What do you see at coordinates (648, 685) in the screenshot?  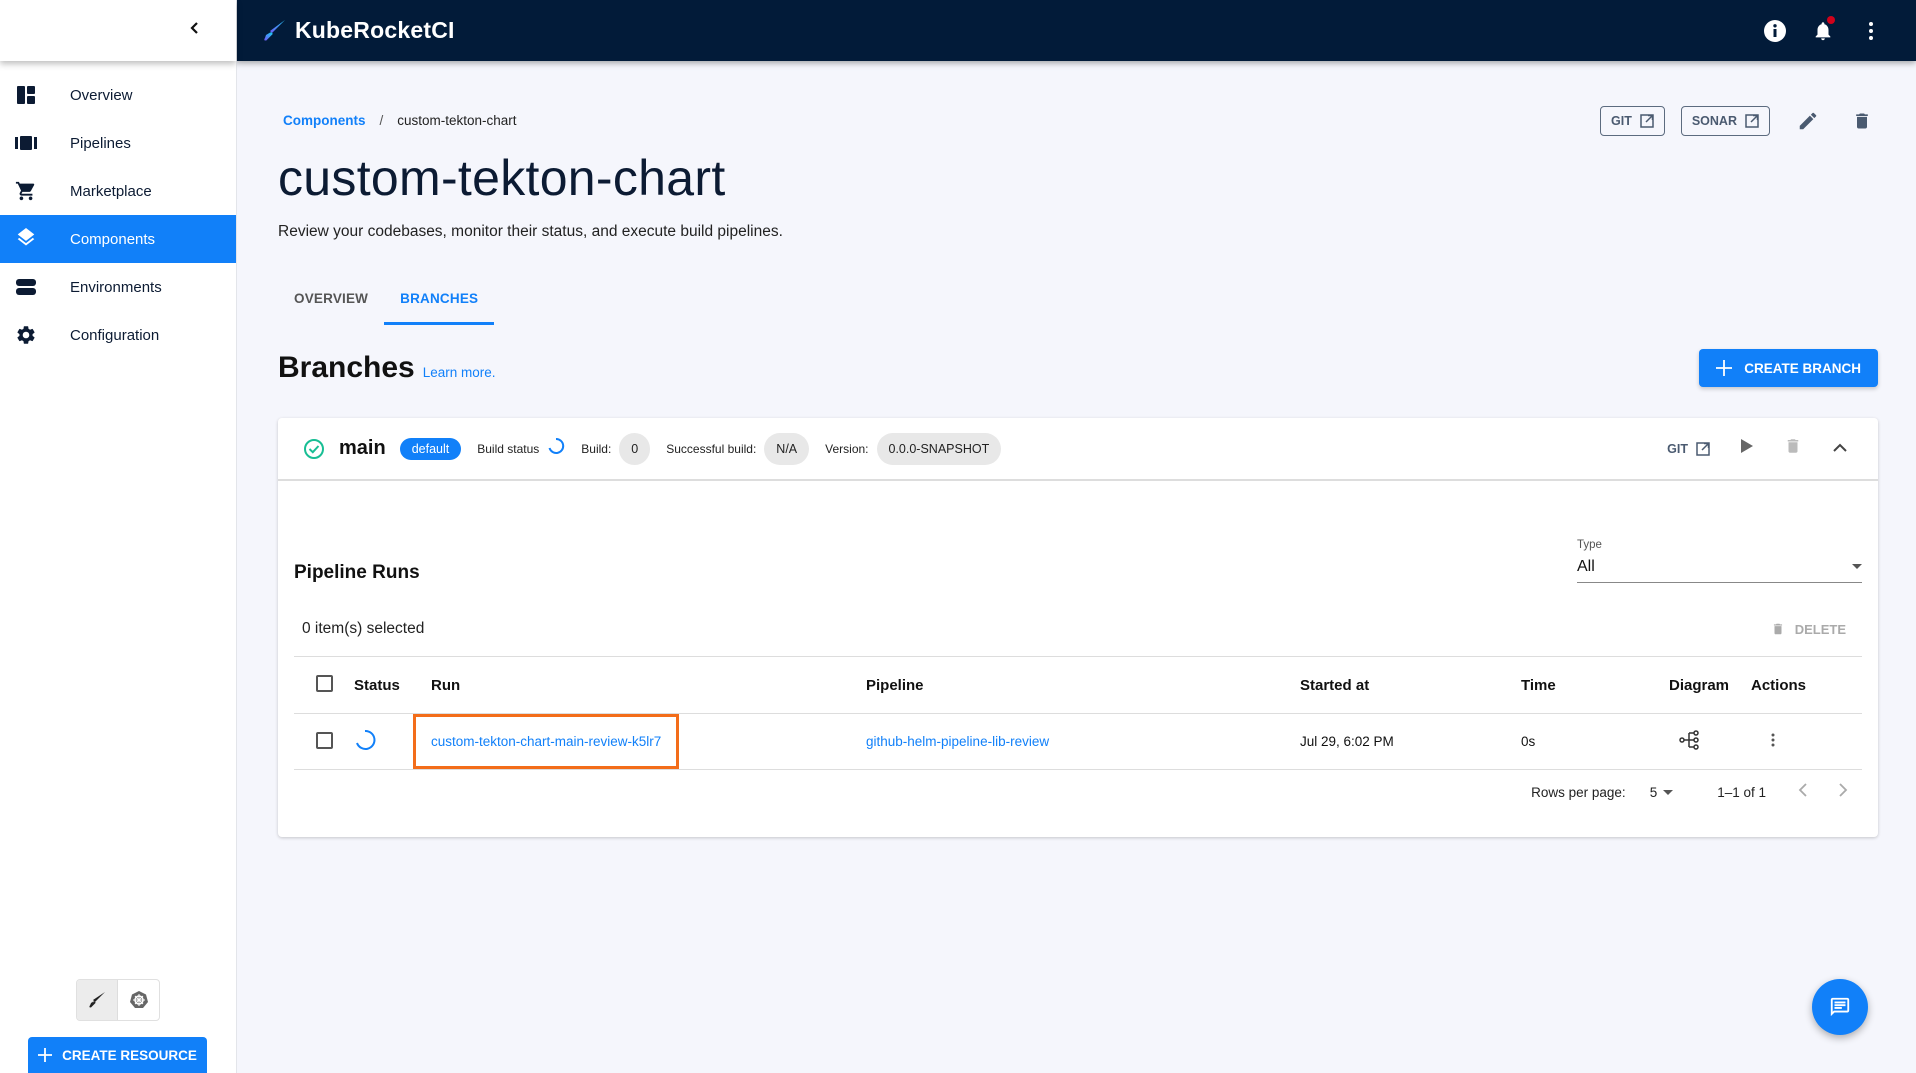 I see `column-run: Run` at bounding box center [648, 685].